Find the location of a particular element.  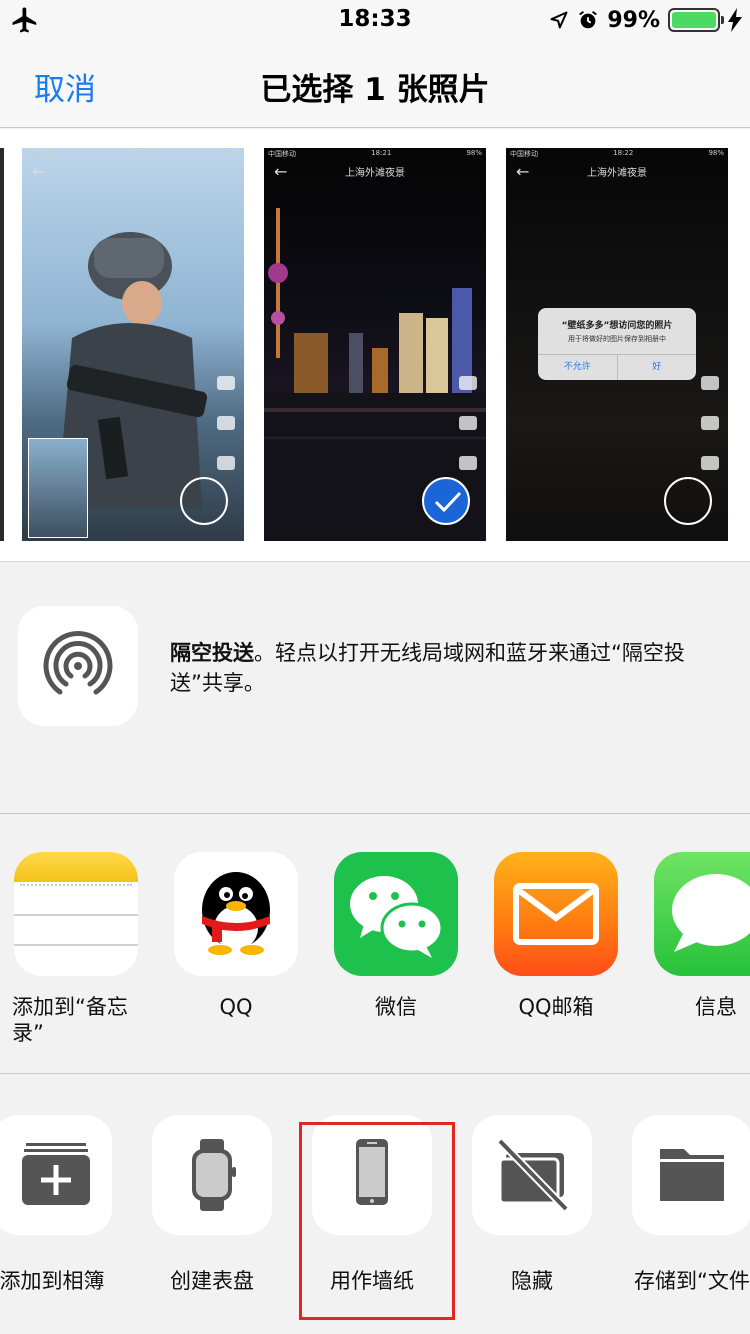

action-hide: 隐藏 is located at coordinates (532, 1205).